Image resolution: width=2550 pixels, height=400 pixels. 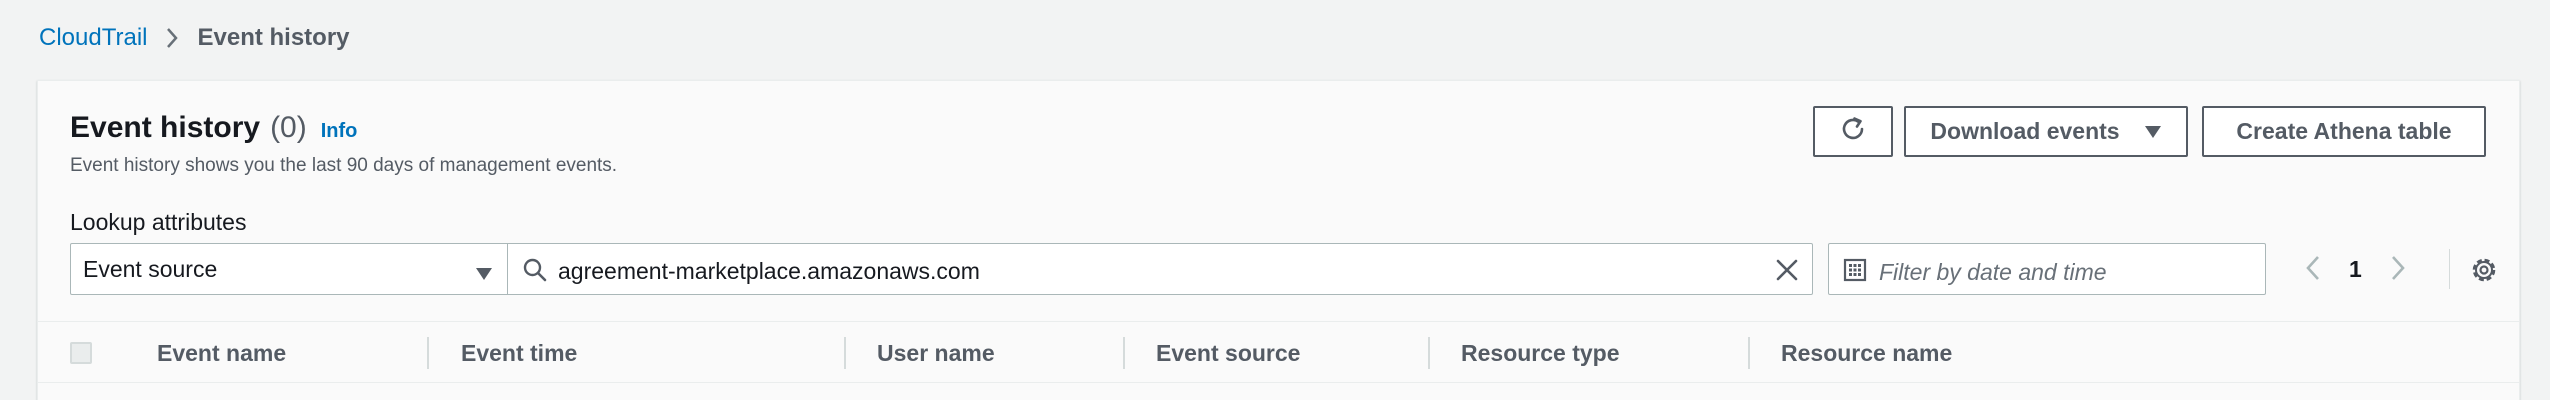 I want to click on breadcrumb-current: Event history, so click(x=273, y=37).